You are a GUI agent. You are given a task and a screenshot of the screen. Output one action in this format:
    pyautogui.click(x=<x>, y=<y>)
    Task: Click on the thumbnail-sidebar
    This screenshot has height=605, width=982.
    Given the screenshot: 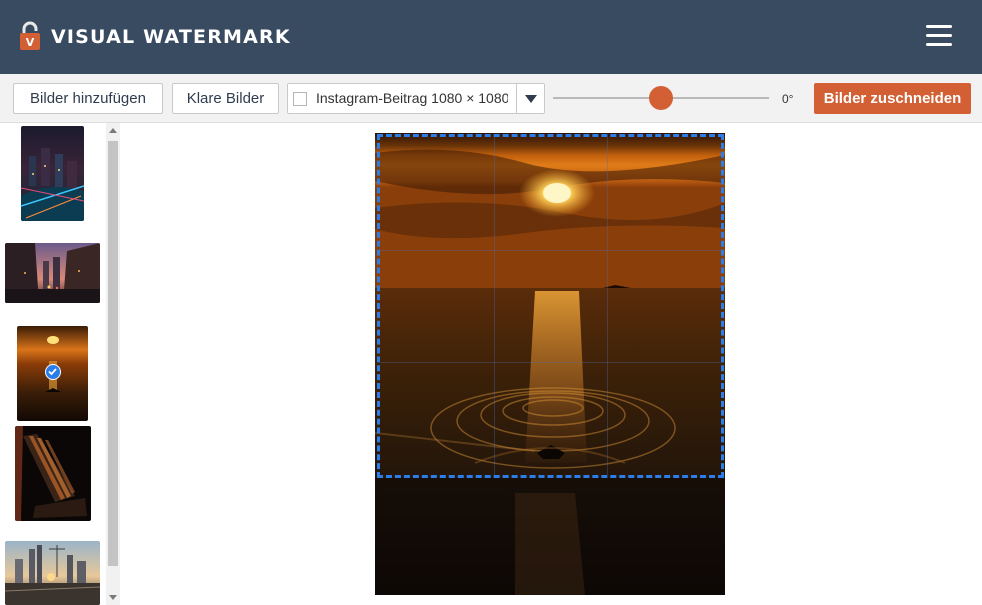 What is the action you would take?
    pyautogui.click(x=60, y=364)
    